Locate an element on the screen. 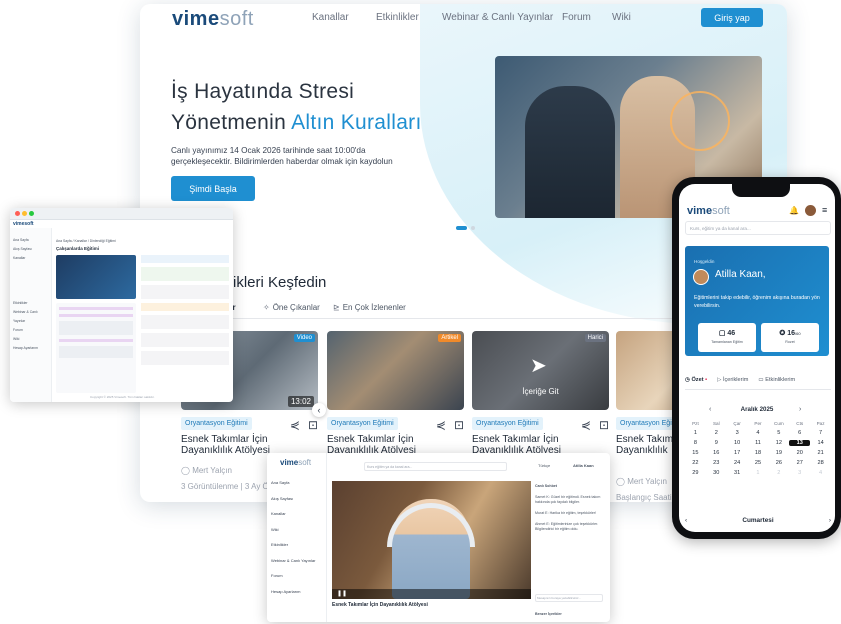 This screenshot has height=624, width=841. calendar-day: 6 is located at coordinates (799, 433).